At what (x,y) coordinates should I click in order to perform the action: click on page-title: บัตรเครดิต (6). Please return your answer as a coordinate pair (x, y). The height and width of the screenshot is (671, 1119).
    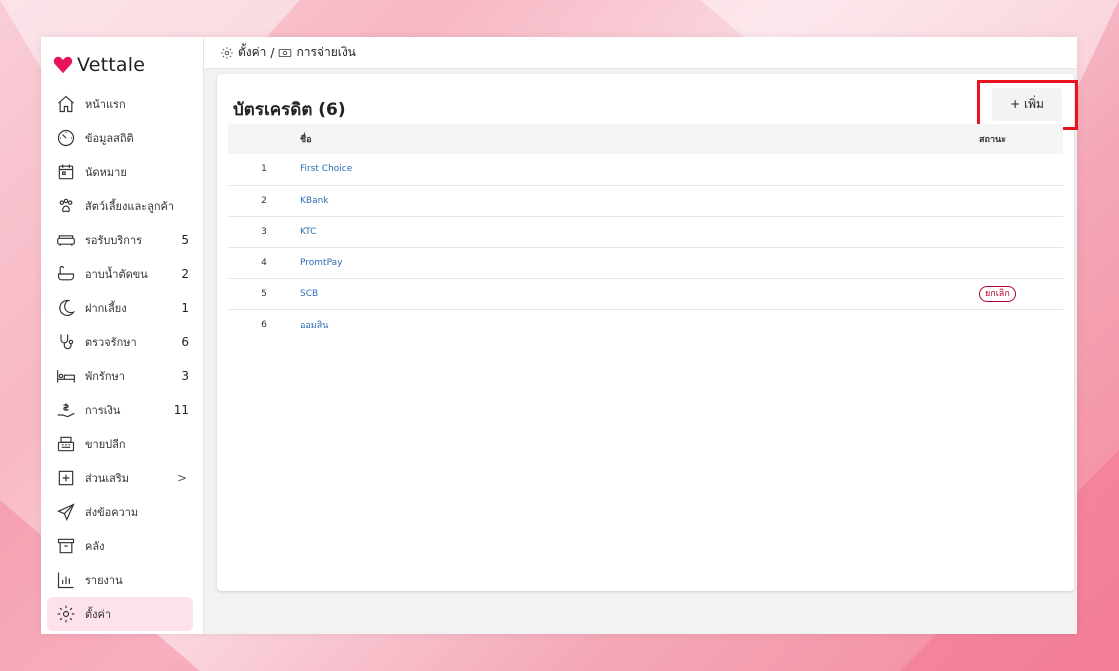
    Looking at the image, I should click on (289, 110).